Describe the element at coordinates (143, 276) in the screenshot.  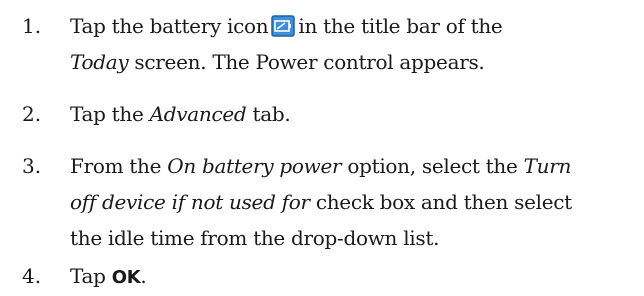
I see `step-text-fragment: .` at that location.